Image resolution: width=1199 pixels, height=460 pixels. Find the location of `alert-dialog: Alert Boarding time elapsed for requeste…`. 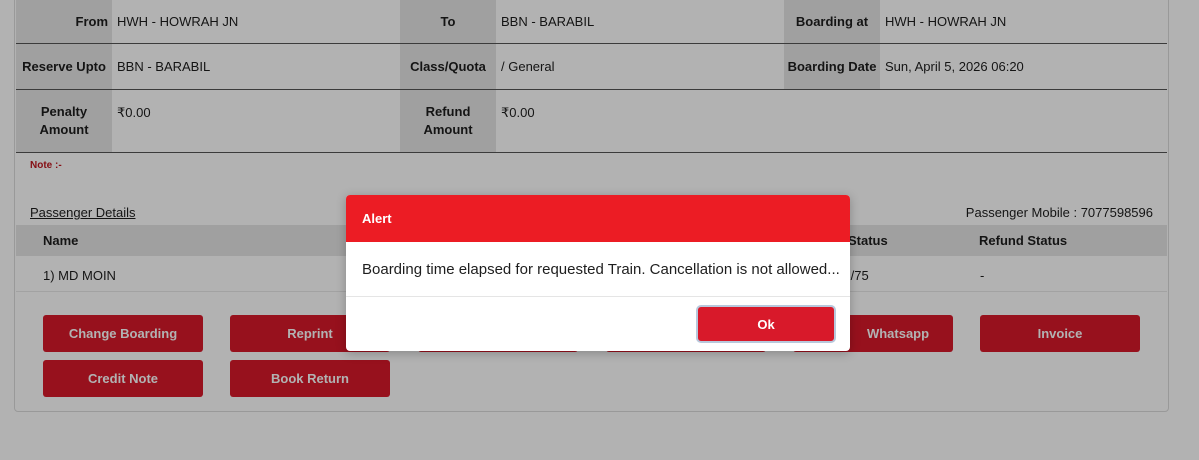

alert-dialog: Alert Boarding time elapsed for requeste… is located at coordinates (598, 273).